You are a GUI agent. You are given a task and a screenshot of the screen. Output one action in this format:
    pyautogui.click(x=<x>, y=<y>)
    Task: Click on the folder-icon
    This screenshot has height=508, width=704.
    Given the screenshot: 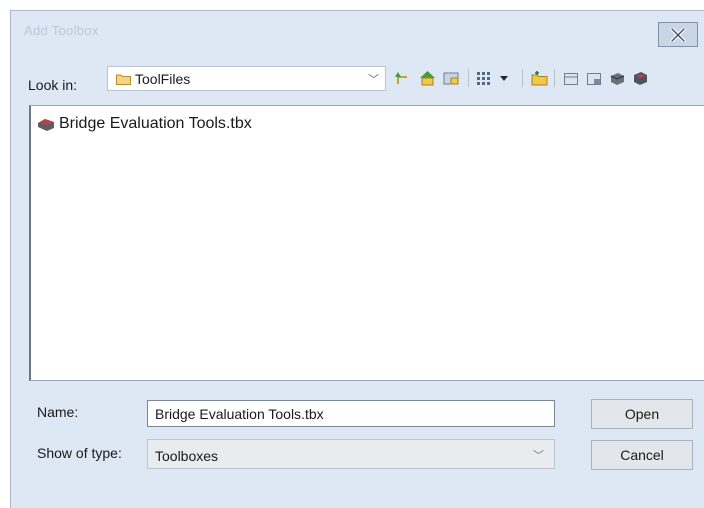 What is the action you would take?
    pyautogui.click(x=123, y=79)
    